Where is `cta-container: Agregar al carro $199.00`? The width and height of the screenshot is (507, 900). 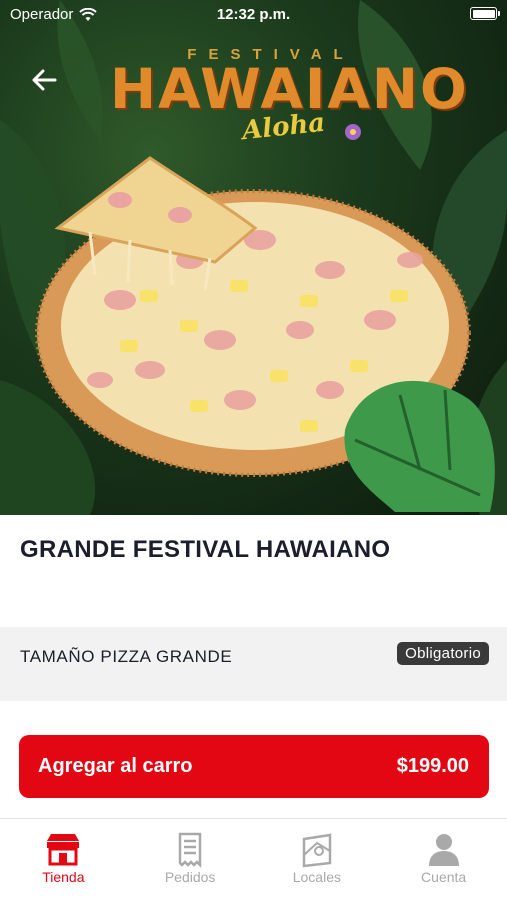
cta-container: Agregar al carro $199.00 is located at coordinates (253, 765).